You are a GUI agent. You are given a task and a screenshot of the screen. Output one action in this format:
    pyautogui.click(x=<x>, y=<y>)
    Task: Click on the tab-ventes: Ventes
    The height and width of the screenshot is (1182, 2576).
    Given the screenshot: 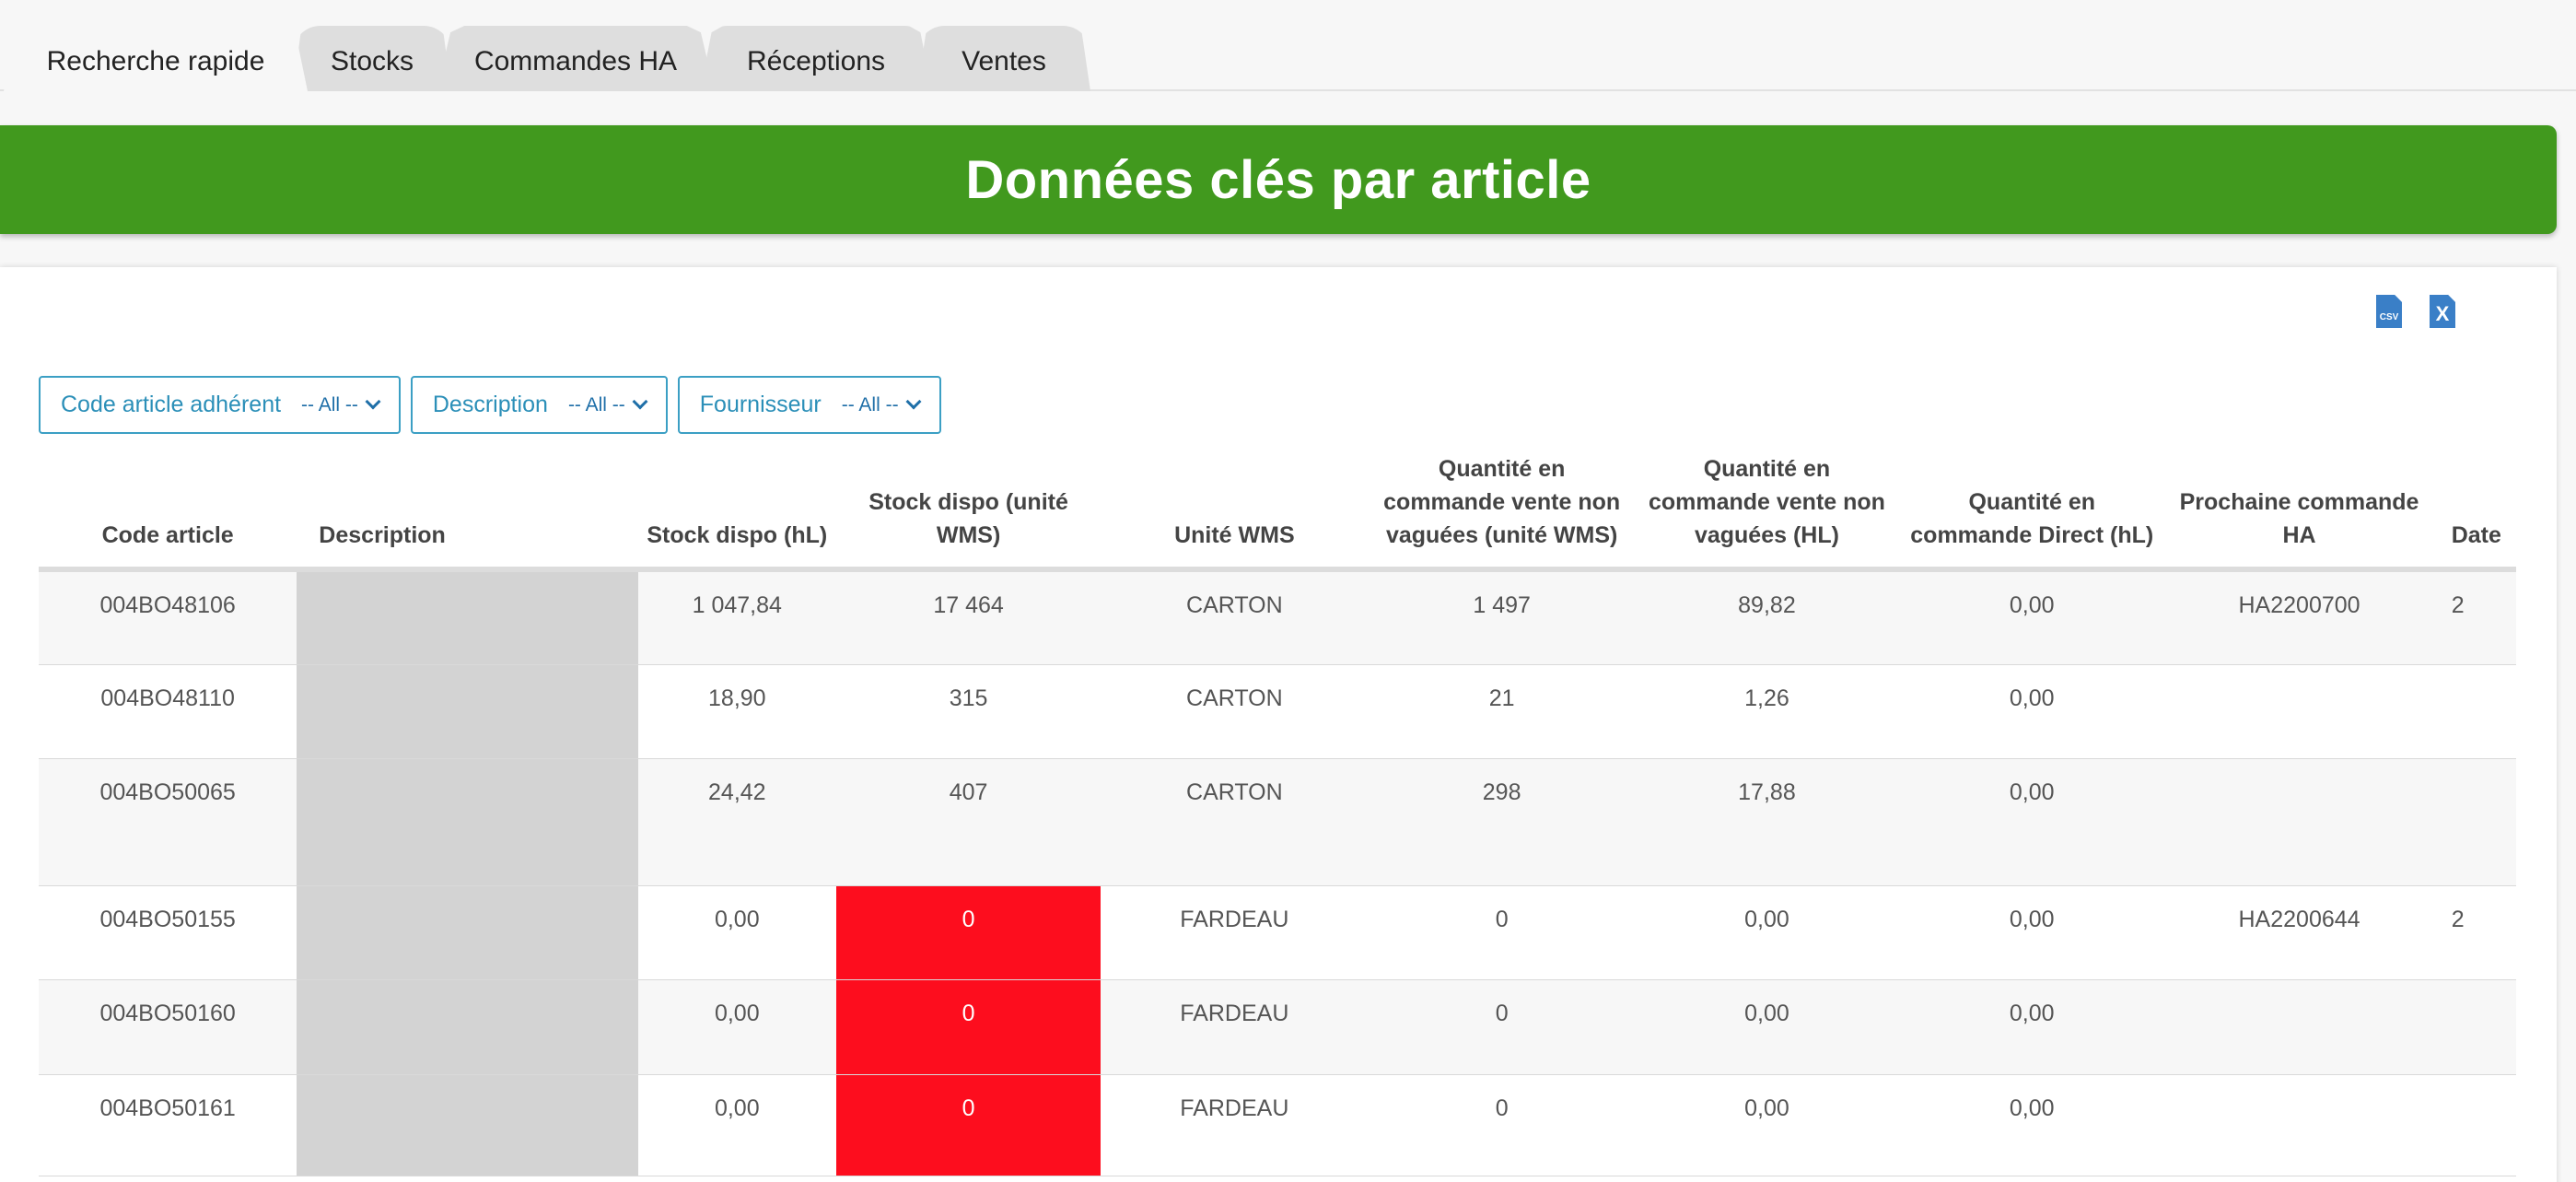 What is the action you would take?
    pyautogui.click(x=1004, y=58)
    